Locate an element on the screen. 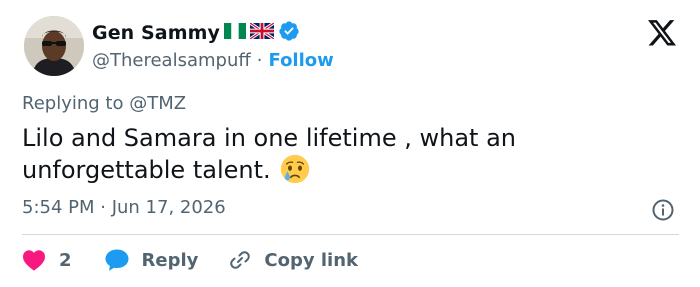  author-handle: @Therealsampuff is located at coordinates (171, 60).